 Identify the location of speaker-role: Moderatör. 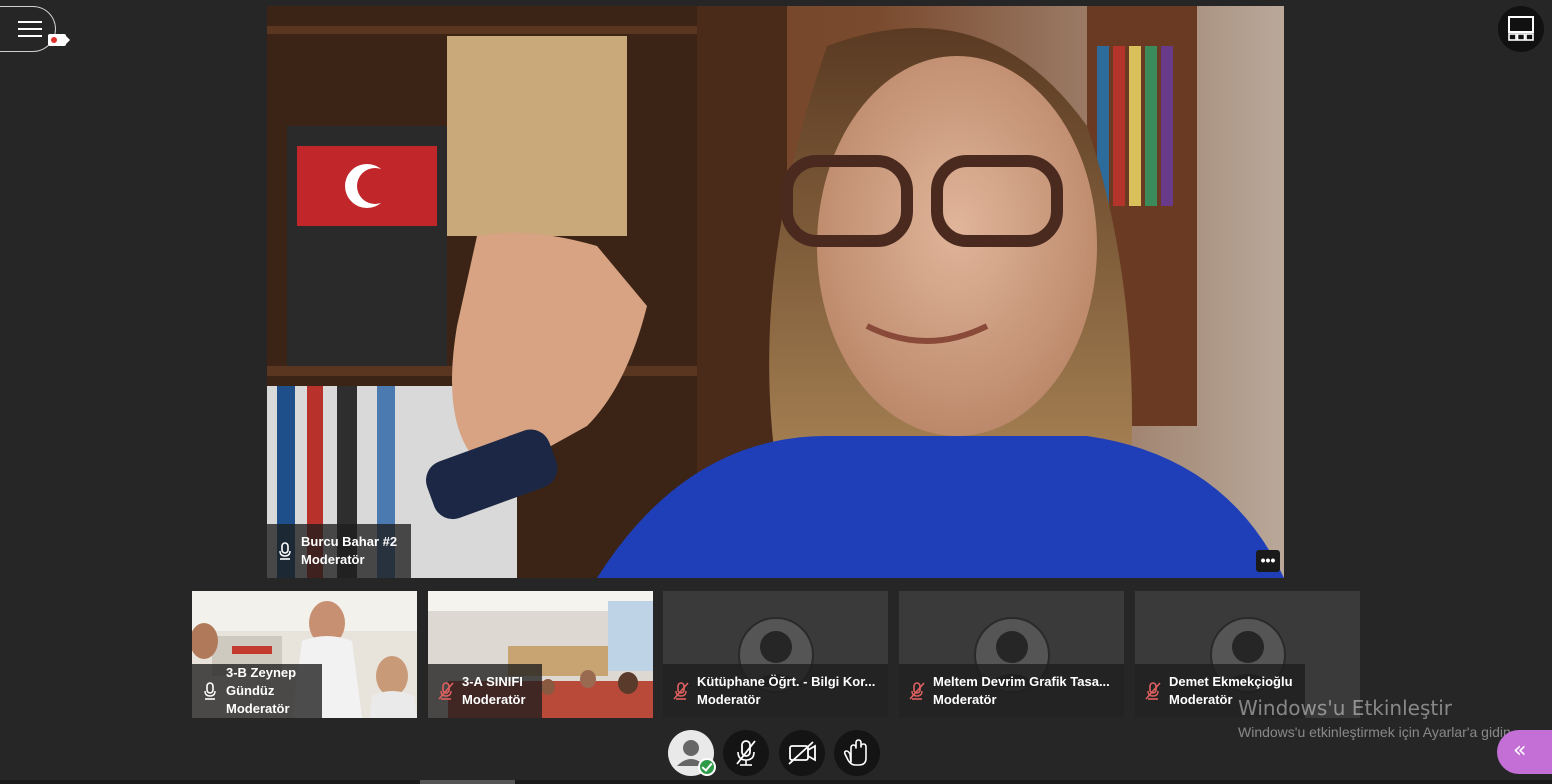
(333, 559).